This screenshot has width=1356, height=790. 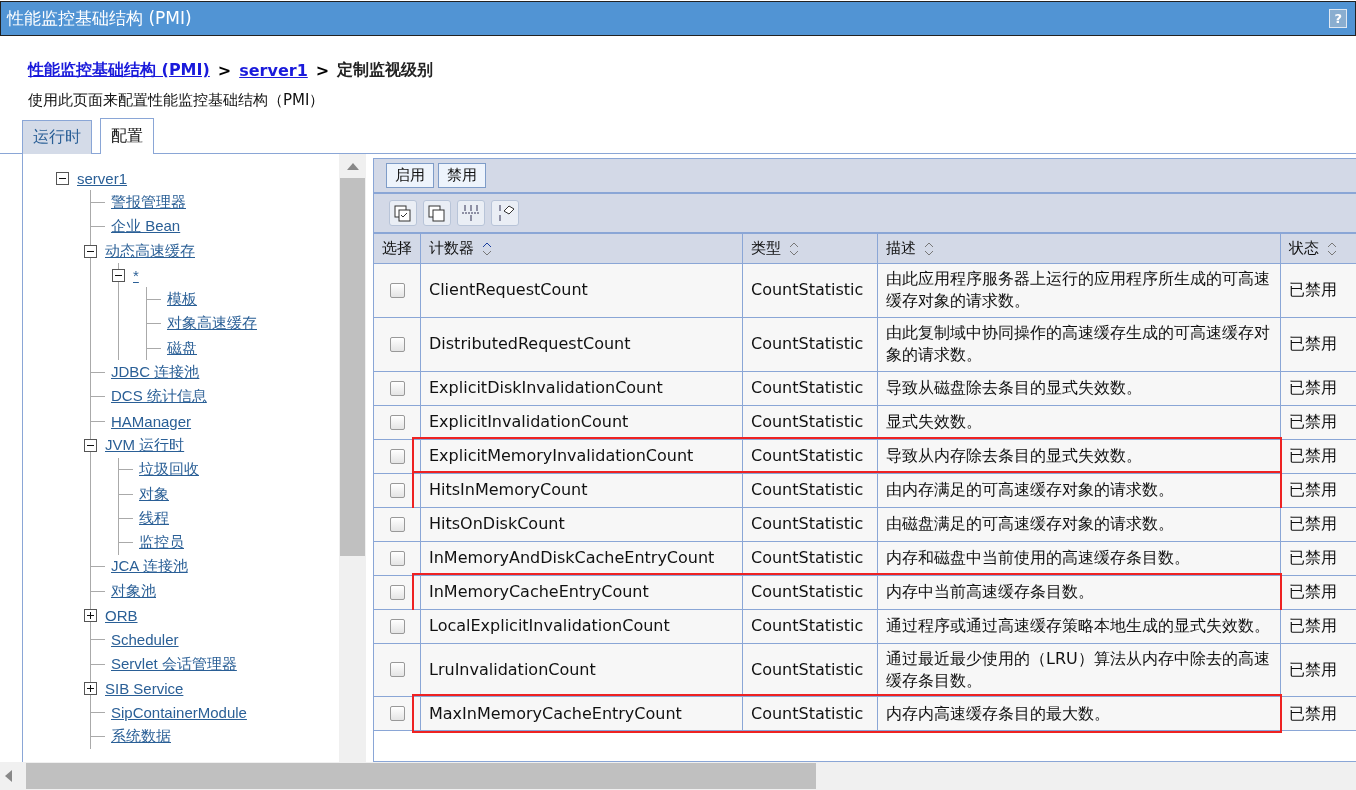 What do you see at coordinates (119, 70) in the screenshot?
I see `breadcrumb-link: 性能监控基础结构 (PMI)` at bounding box center [119, 70].